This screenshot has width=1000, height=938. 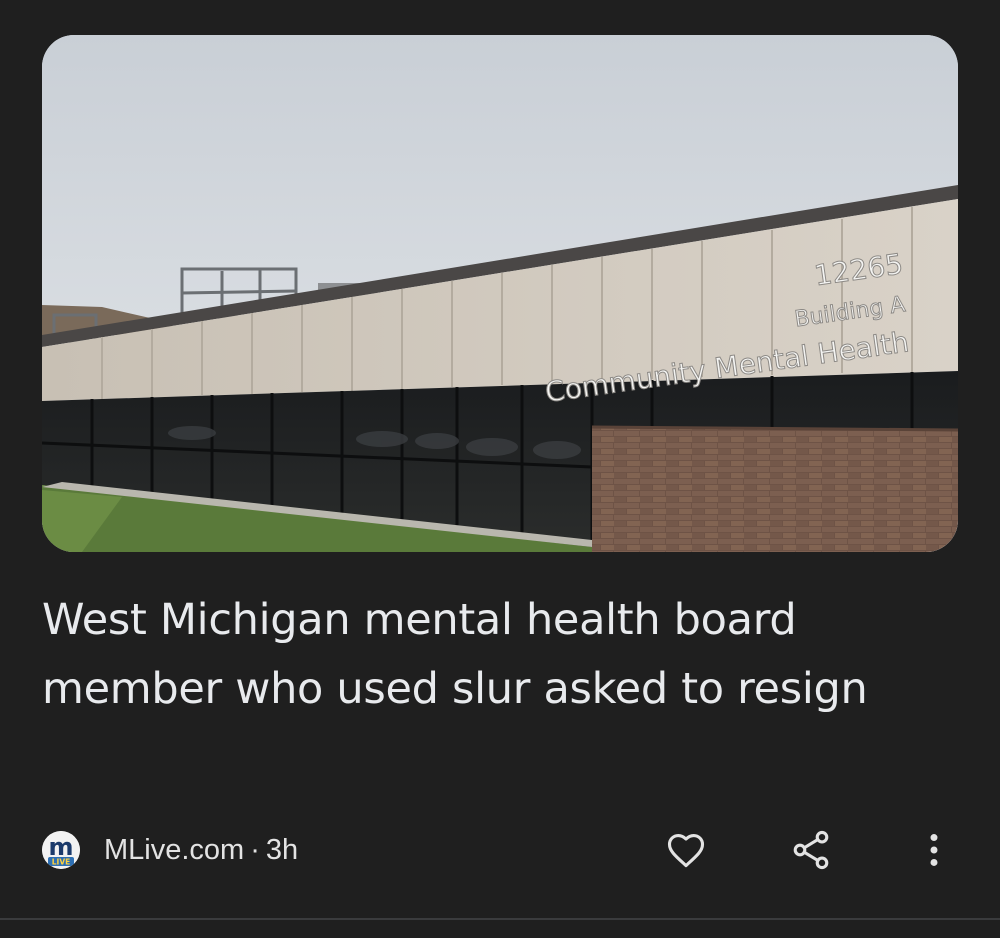 I want to click on more-options-button, so click(x=934, y=850).